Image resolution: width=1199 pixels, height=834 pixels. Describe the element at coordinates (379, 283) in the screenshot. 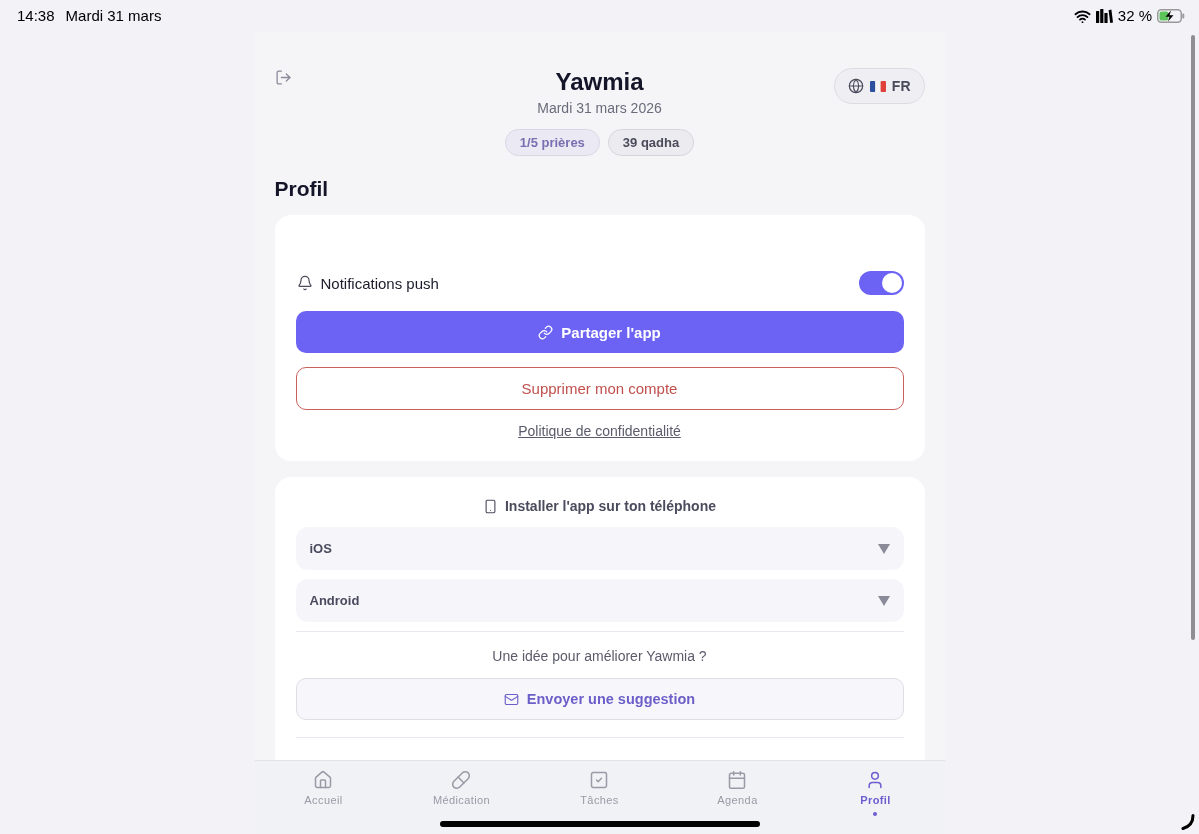

I see `setting-label: Notifications push` at that location.